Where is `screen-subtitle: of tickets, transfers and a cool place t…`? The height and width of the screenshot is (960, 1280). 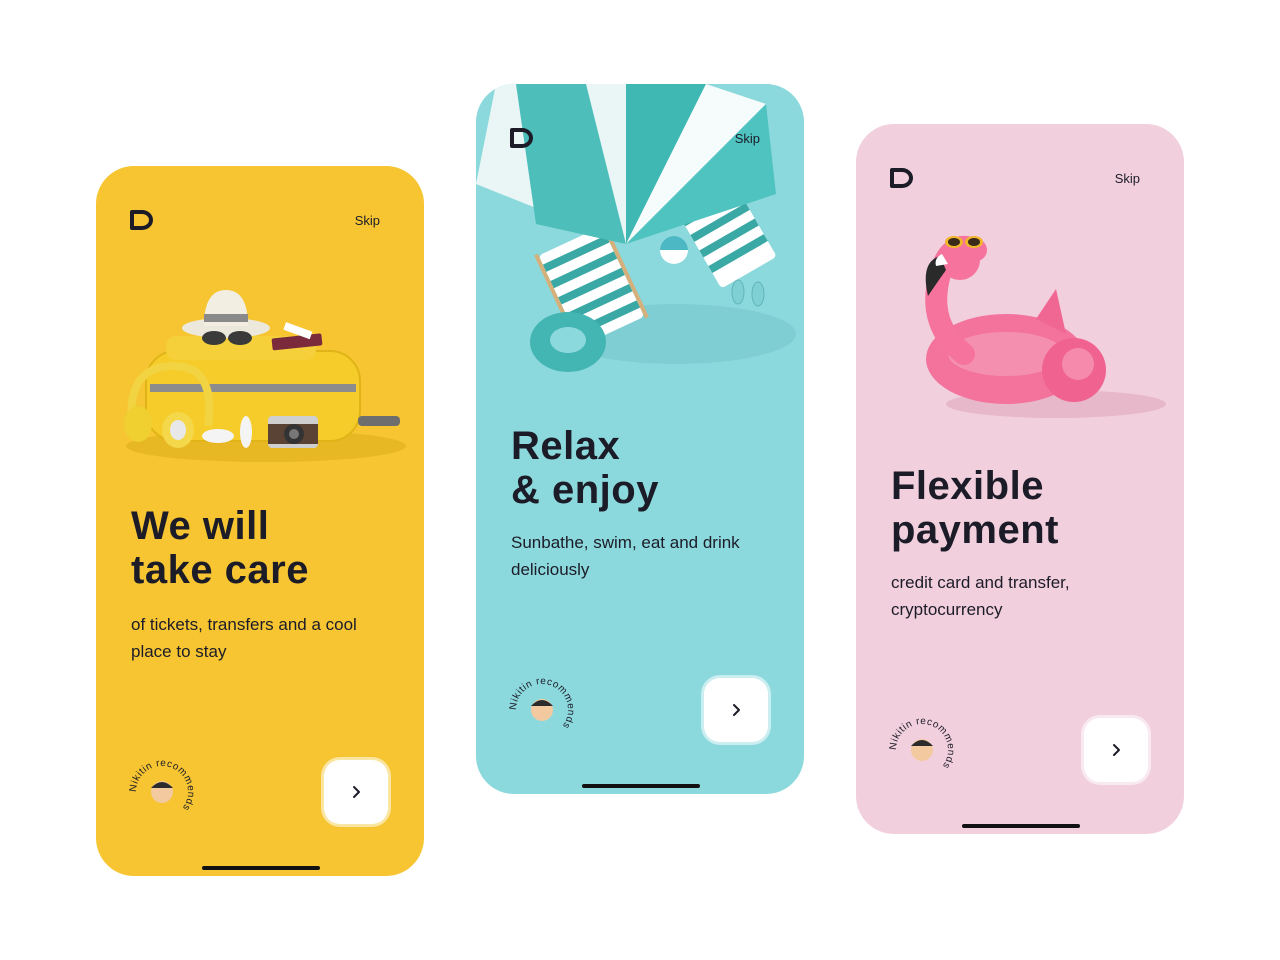 screen-subtitle: of tickets, transfers and a cool place t… is located at coordinates (244, 638).